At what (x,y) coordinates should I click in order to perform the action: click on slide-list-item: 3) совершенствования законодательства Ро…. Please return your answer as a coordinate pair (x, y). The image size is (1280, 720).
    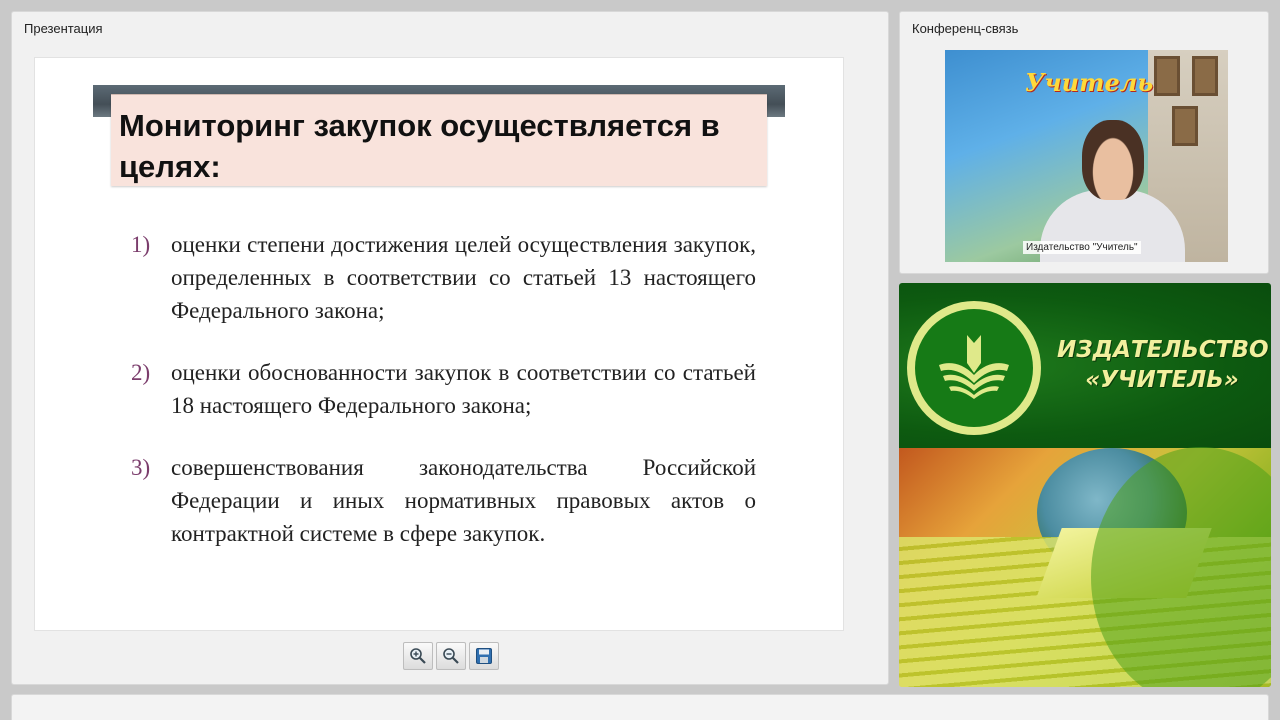
    Looking at the image, I should click on (443, 500).